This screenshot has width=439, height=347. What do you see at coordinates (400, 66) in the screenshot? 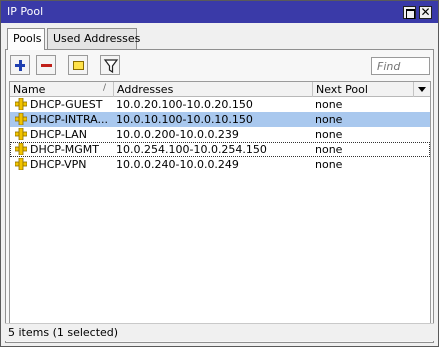
I see `find-input` at bounding box center [400, 66].